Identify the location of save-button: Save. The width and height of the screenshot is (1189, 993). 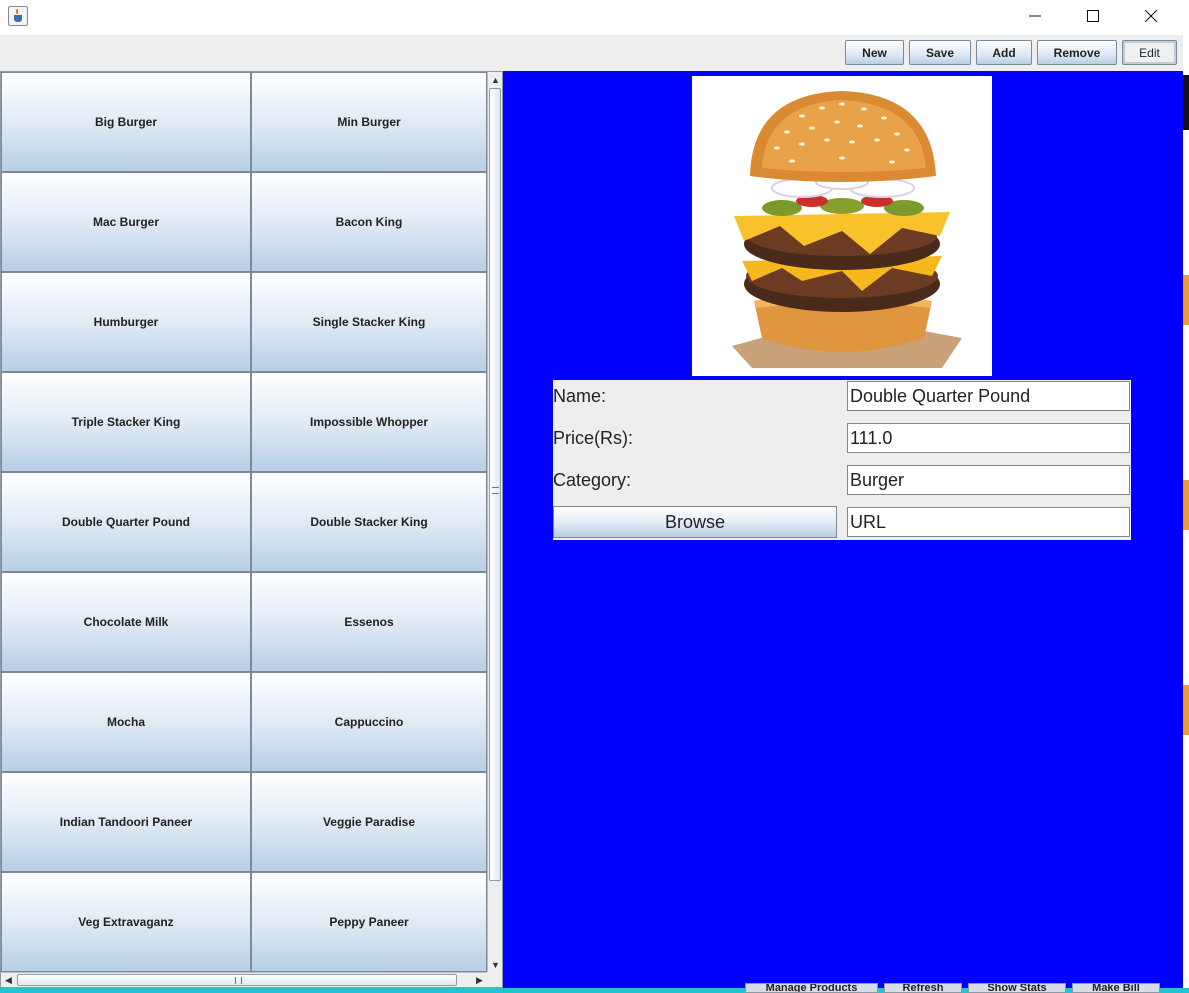
(940, 52).